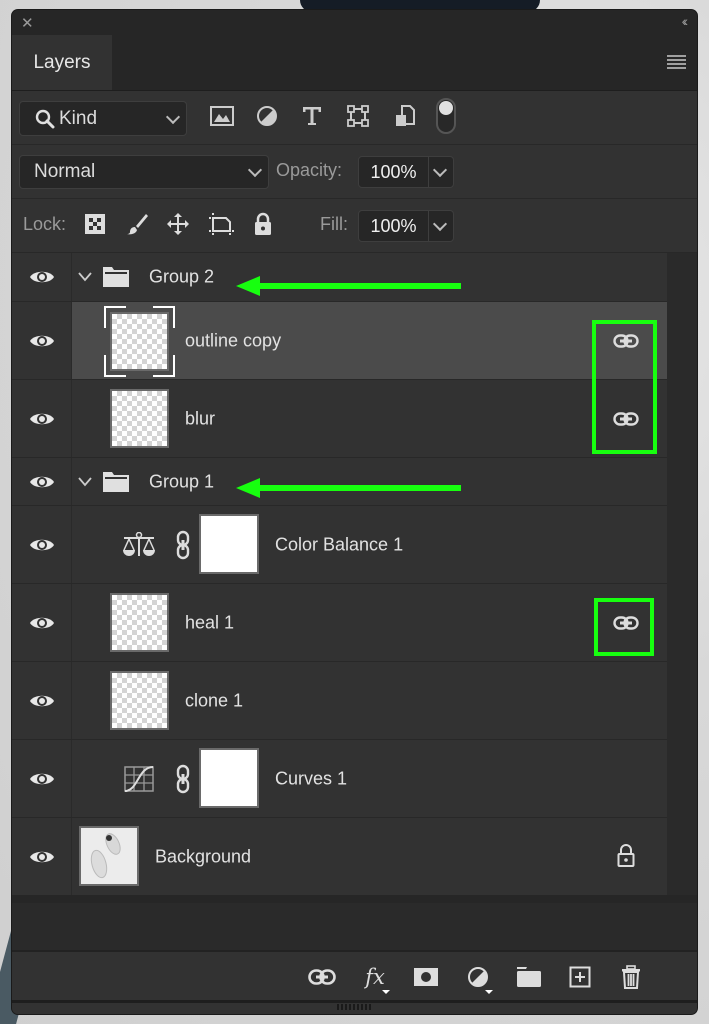 The width and height of the screenshot is (709, 1024). I want to click on background-photo-thumbnail, so click(109, 856).